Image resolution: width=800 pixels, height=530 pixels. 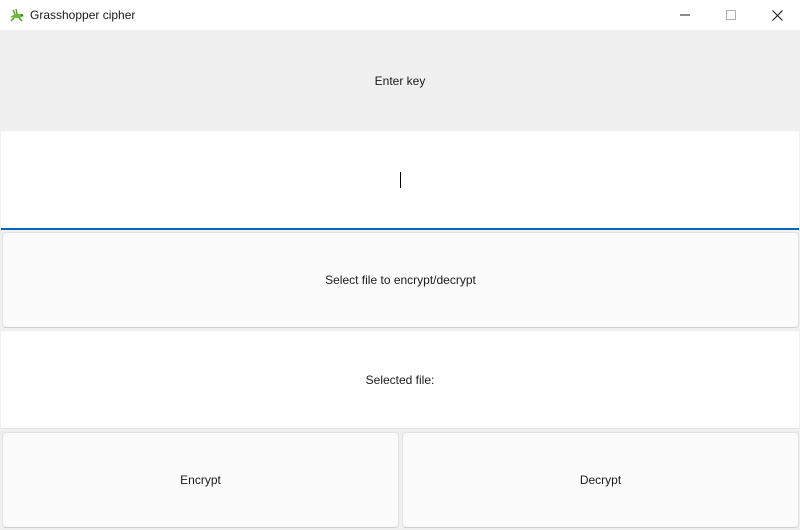 I want to click on minimize-icon, so click(x=685, y=15).